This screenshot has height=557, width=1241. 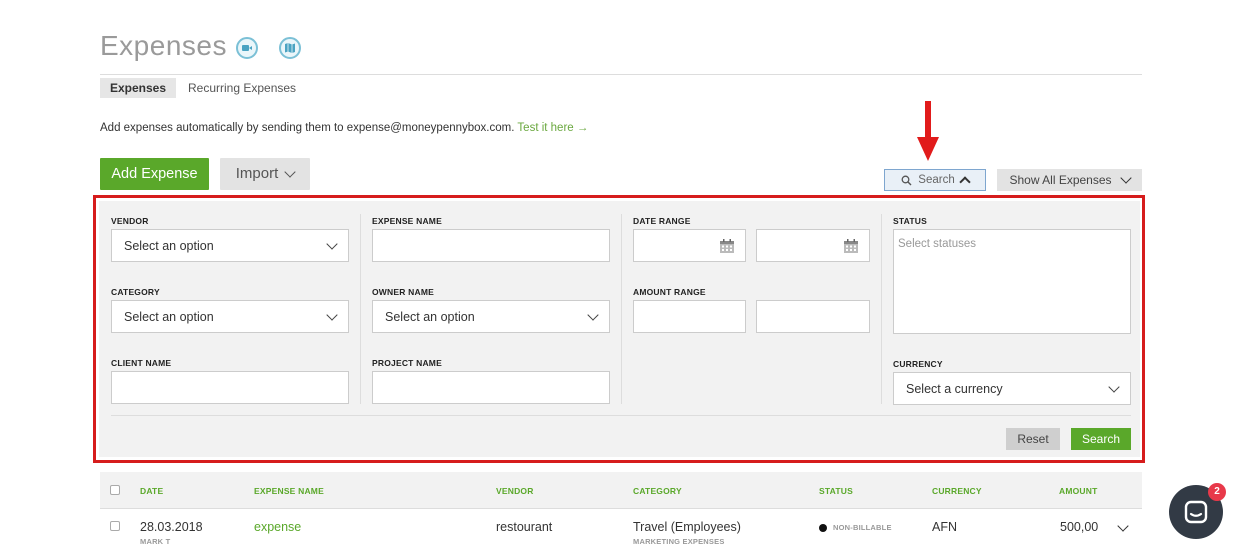 I want to click on search-toggle-label: Search, so click(x=936, y=180).